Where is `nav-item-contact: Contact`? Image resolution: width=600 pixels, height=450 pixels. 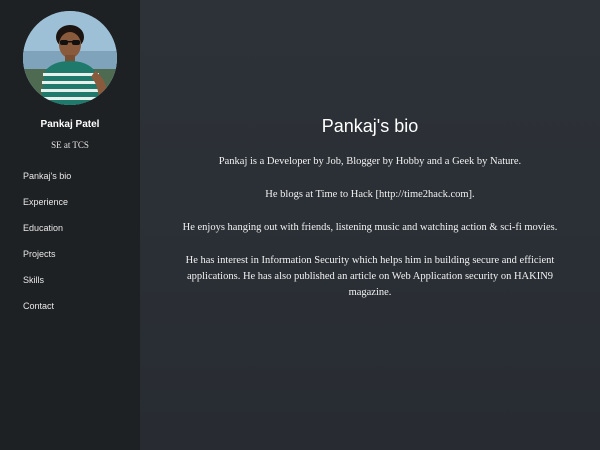 nav-item-contact: Contact is located at coordinates (47, 313).